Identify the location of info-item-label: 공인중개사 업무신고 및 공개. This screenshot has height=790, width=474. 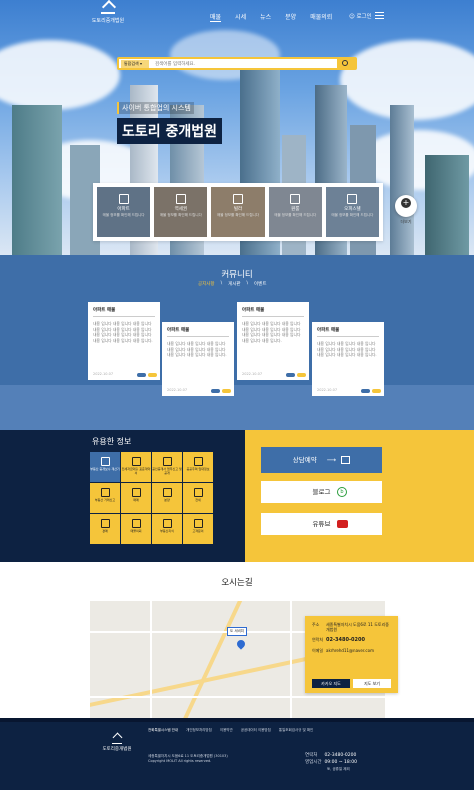
(167, 471).